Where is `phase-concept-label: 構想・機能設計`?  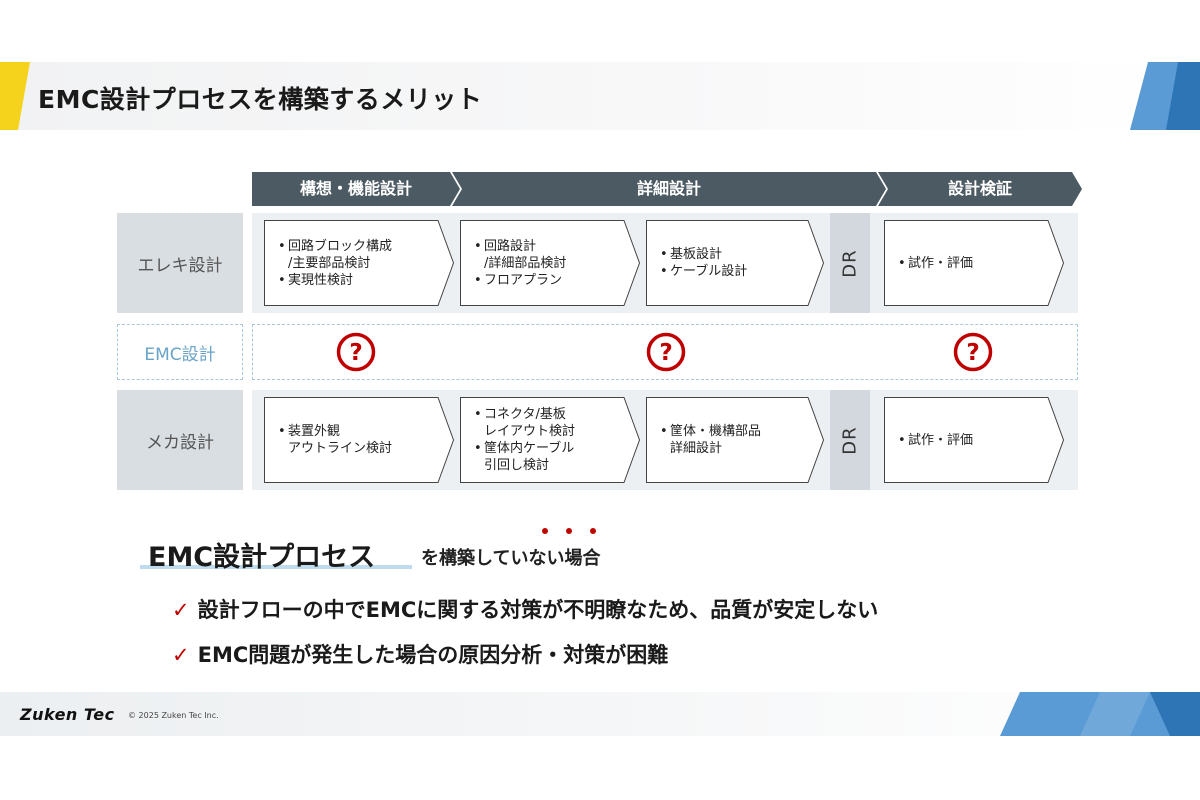
phase-concept-label: 構想・機能設計 is located at coordinates (355, 188).